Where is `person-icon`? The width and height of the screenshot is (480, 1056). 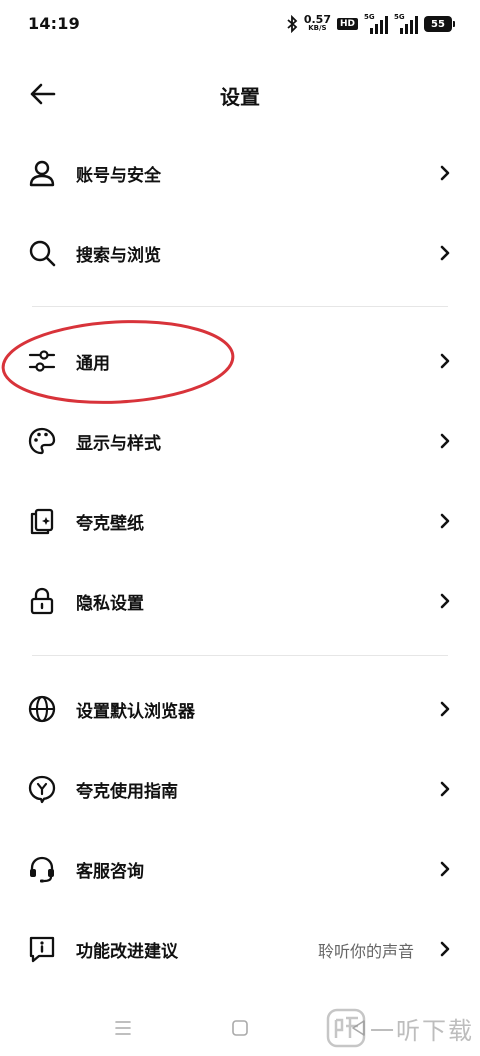
person-icon is located at coordinates (42, 173).